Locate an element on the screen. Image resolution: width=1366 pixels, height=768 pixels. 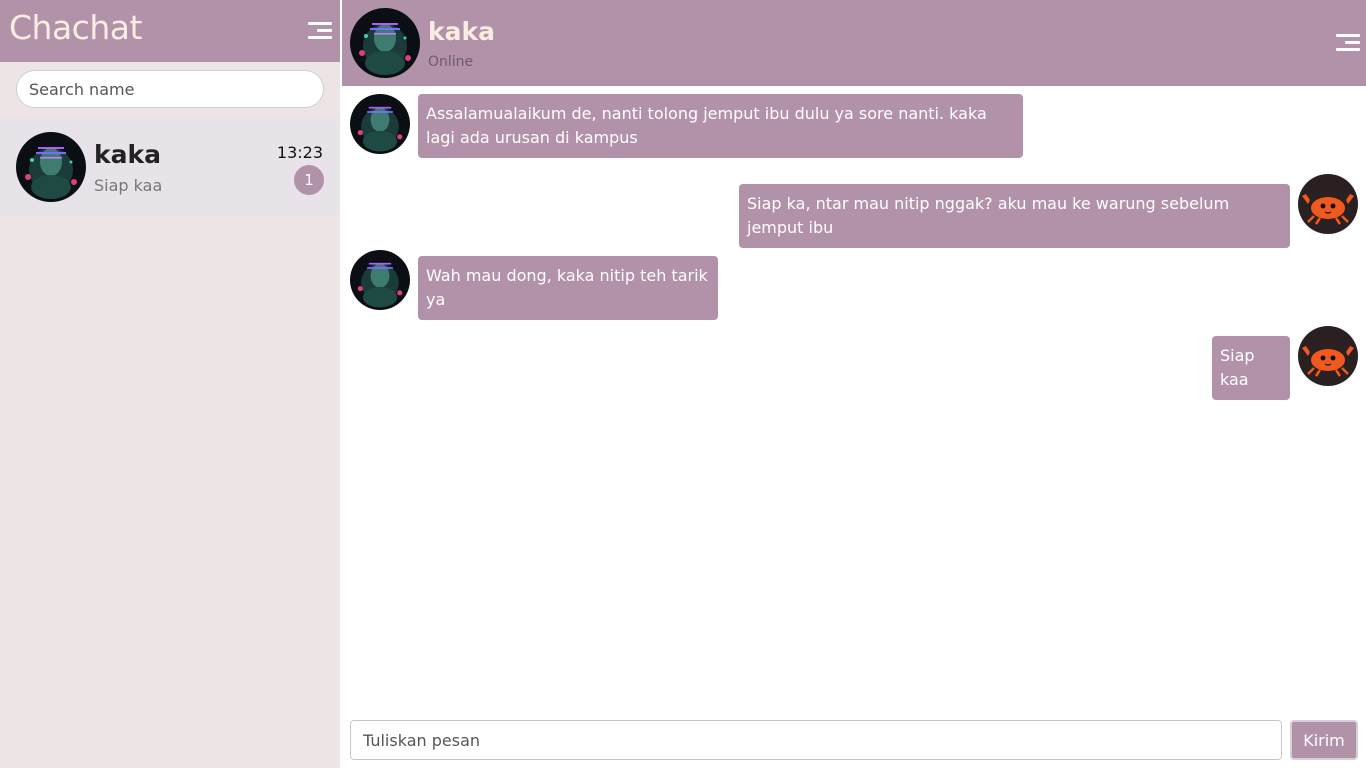
message-input is located at coordinates (816, 740).